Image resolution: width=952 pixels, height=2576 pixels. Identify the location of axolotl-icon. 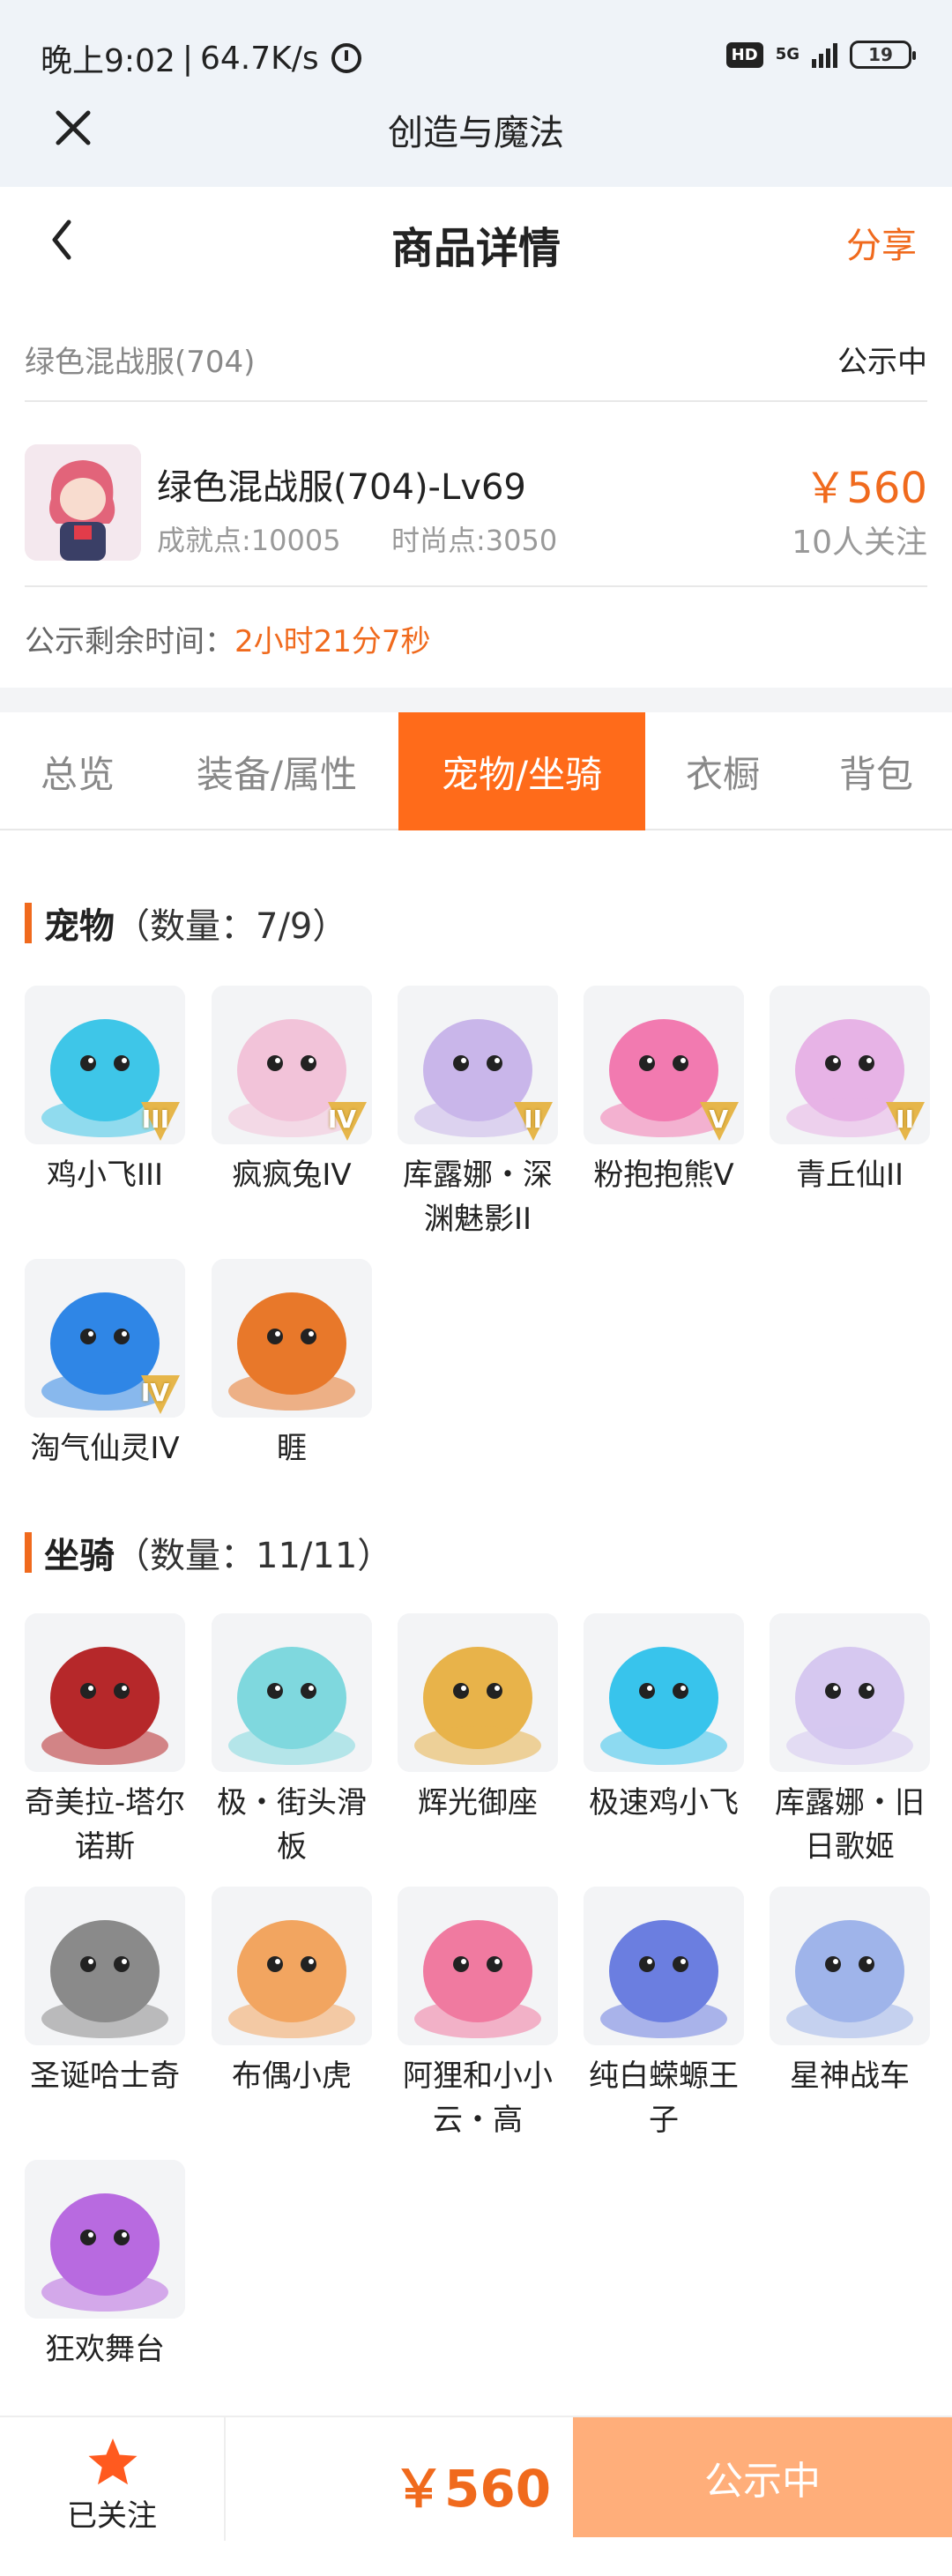
(664, 1966).